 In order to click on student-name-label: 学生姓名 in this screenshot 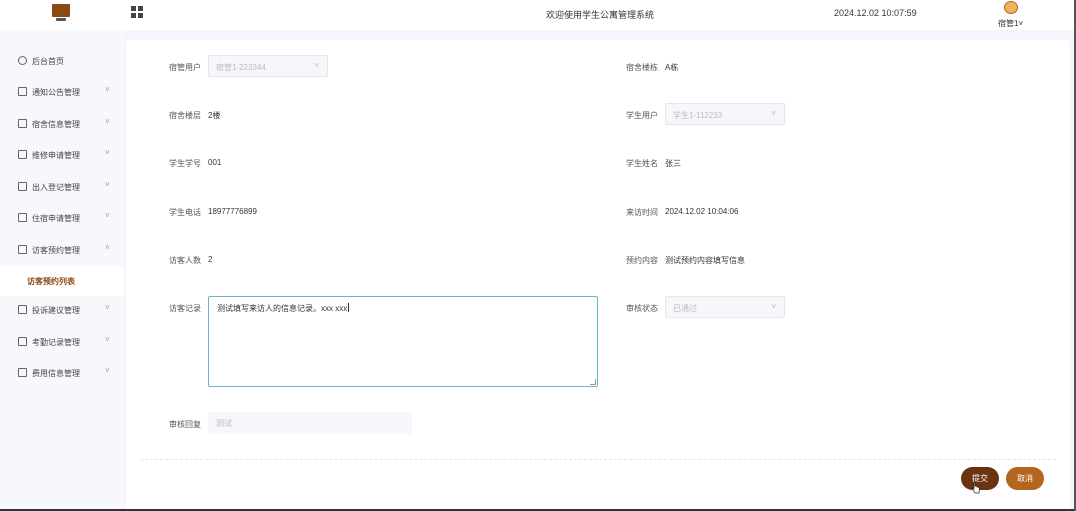, I will do `click(642, 163)`.